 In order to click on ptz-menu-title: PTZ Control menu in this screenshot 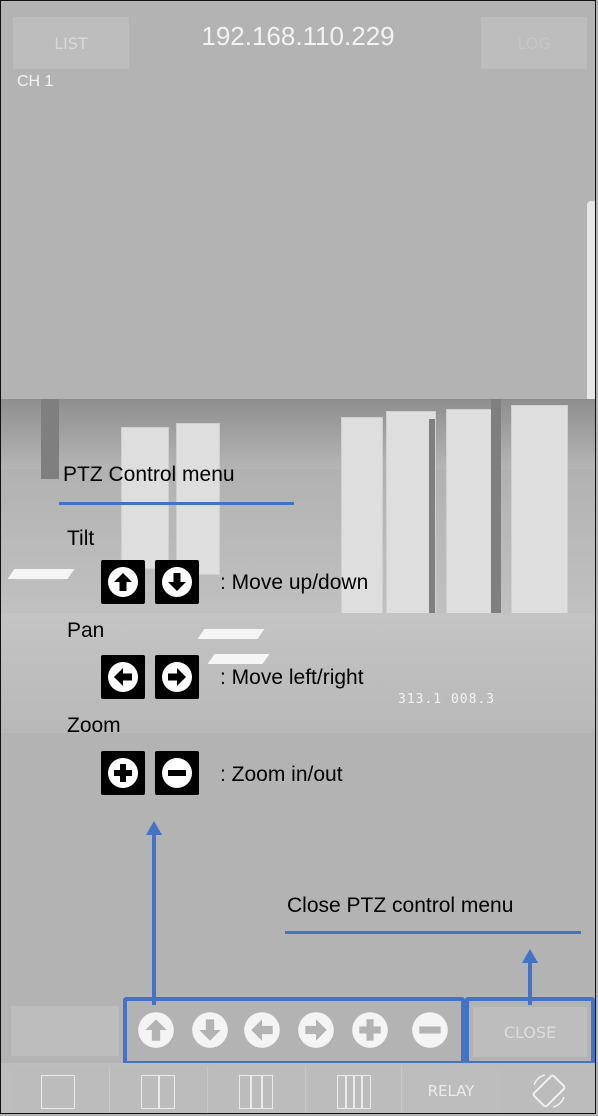, I will do `click(149, 474)`.